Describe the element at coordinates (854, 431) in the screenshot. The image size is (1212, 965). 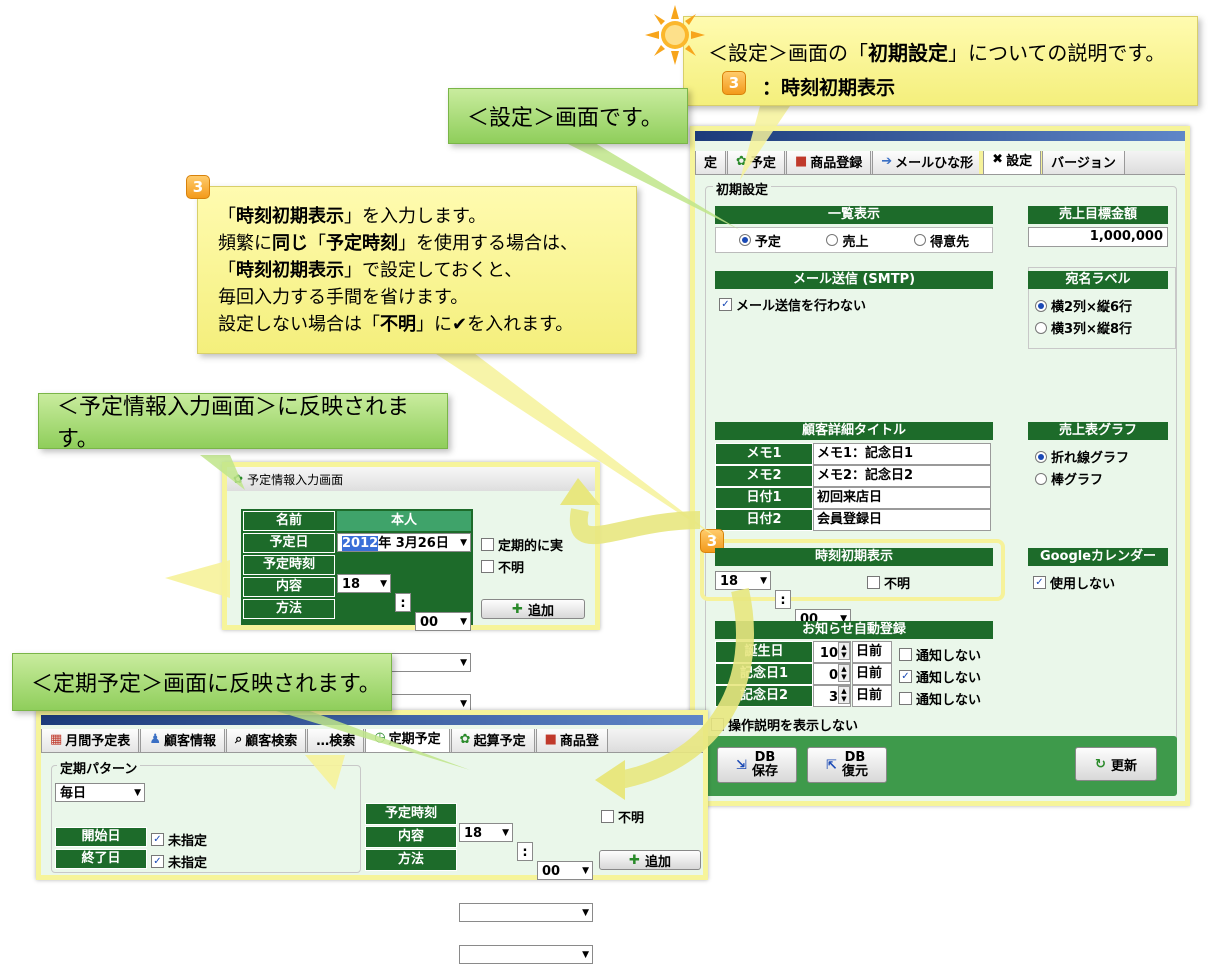
I see `customer-detail-header: 顧客詳細タイトル` at that location.